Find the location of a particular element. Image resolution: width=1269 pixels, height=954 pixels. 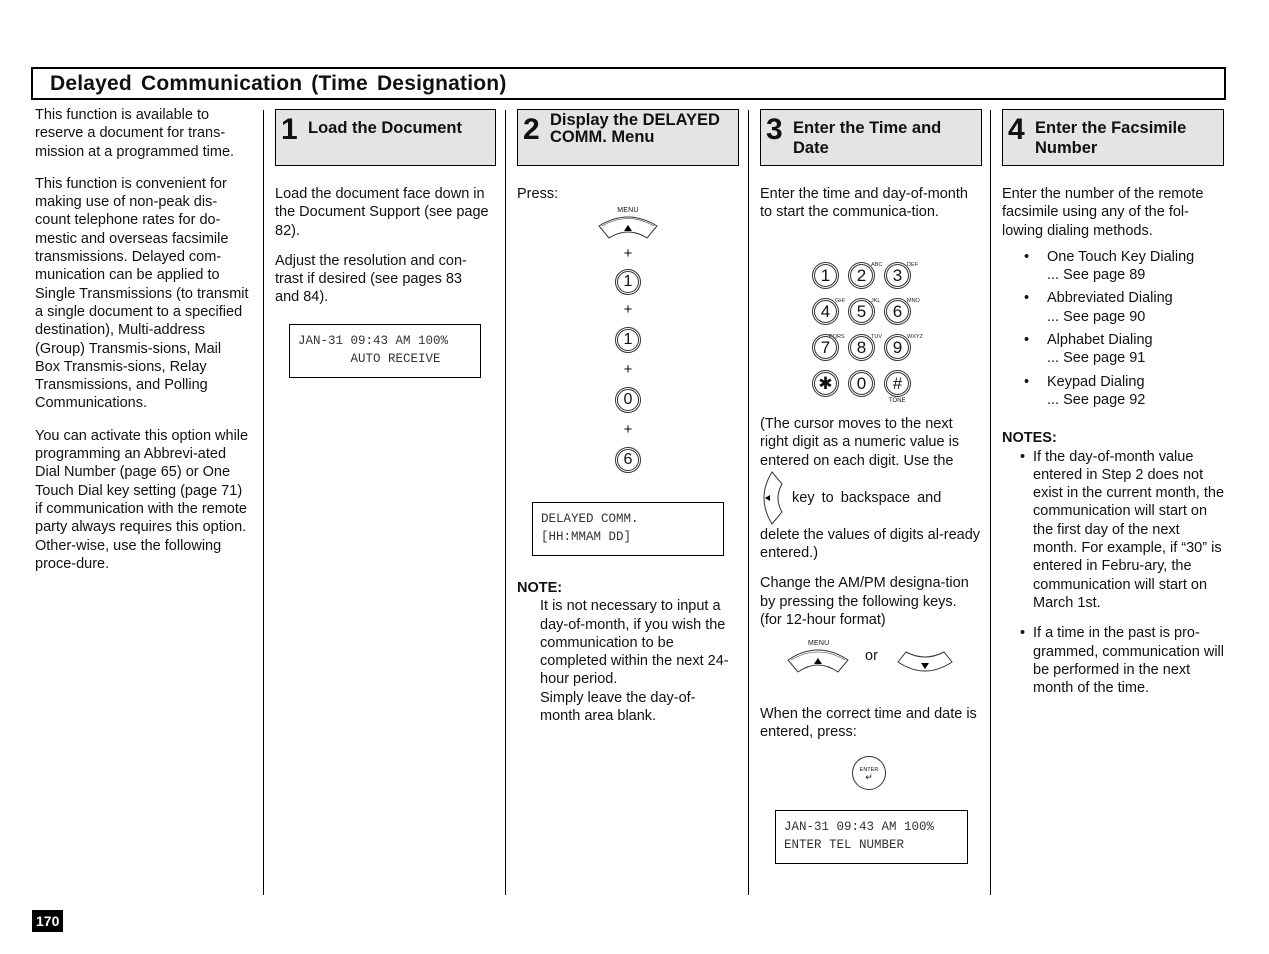

backspace-text: key to backspace and is located at coordinates (867, 497).